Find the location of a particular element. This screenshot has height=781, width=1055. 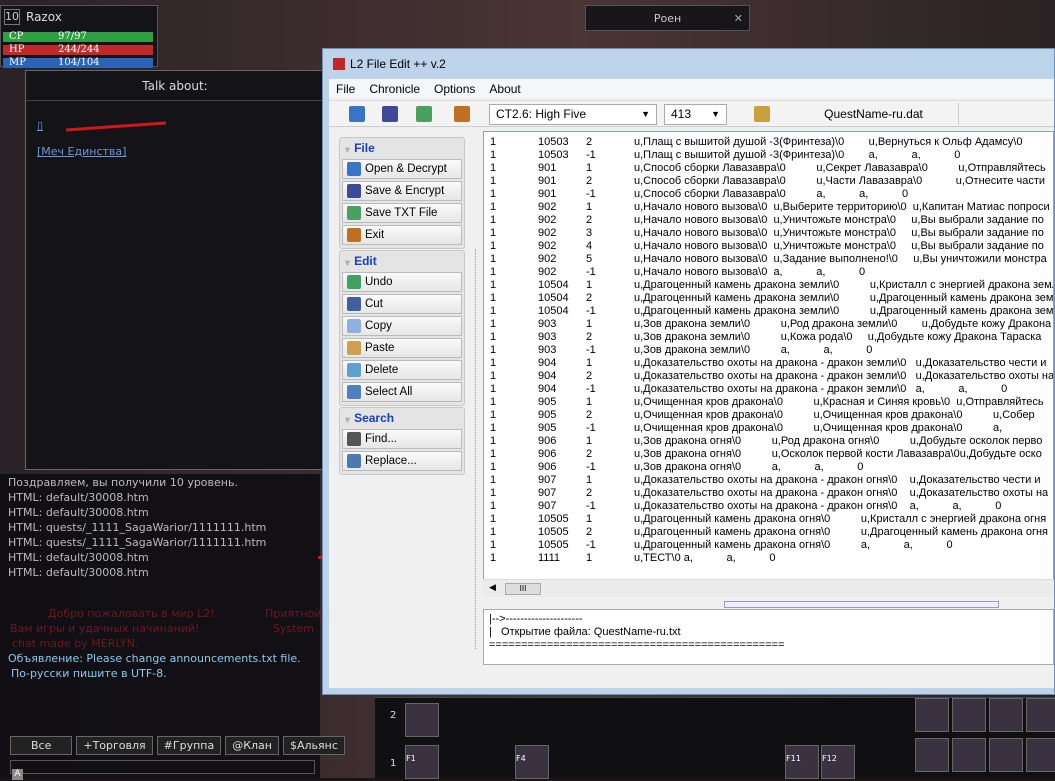

chat-tab-clan: @Клан is located at coordinates (252, 745).